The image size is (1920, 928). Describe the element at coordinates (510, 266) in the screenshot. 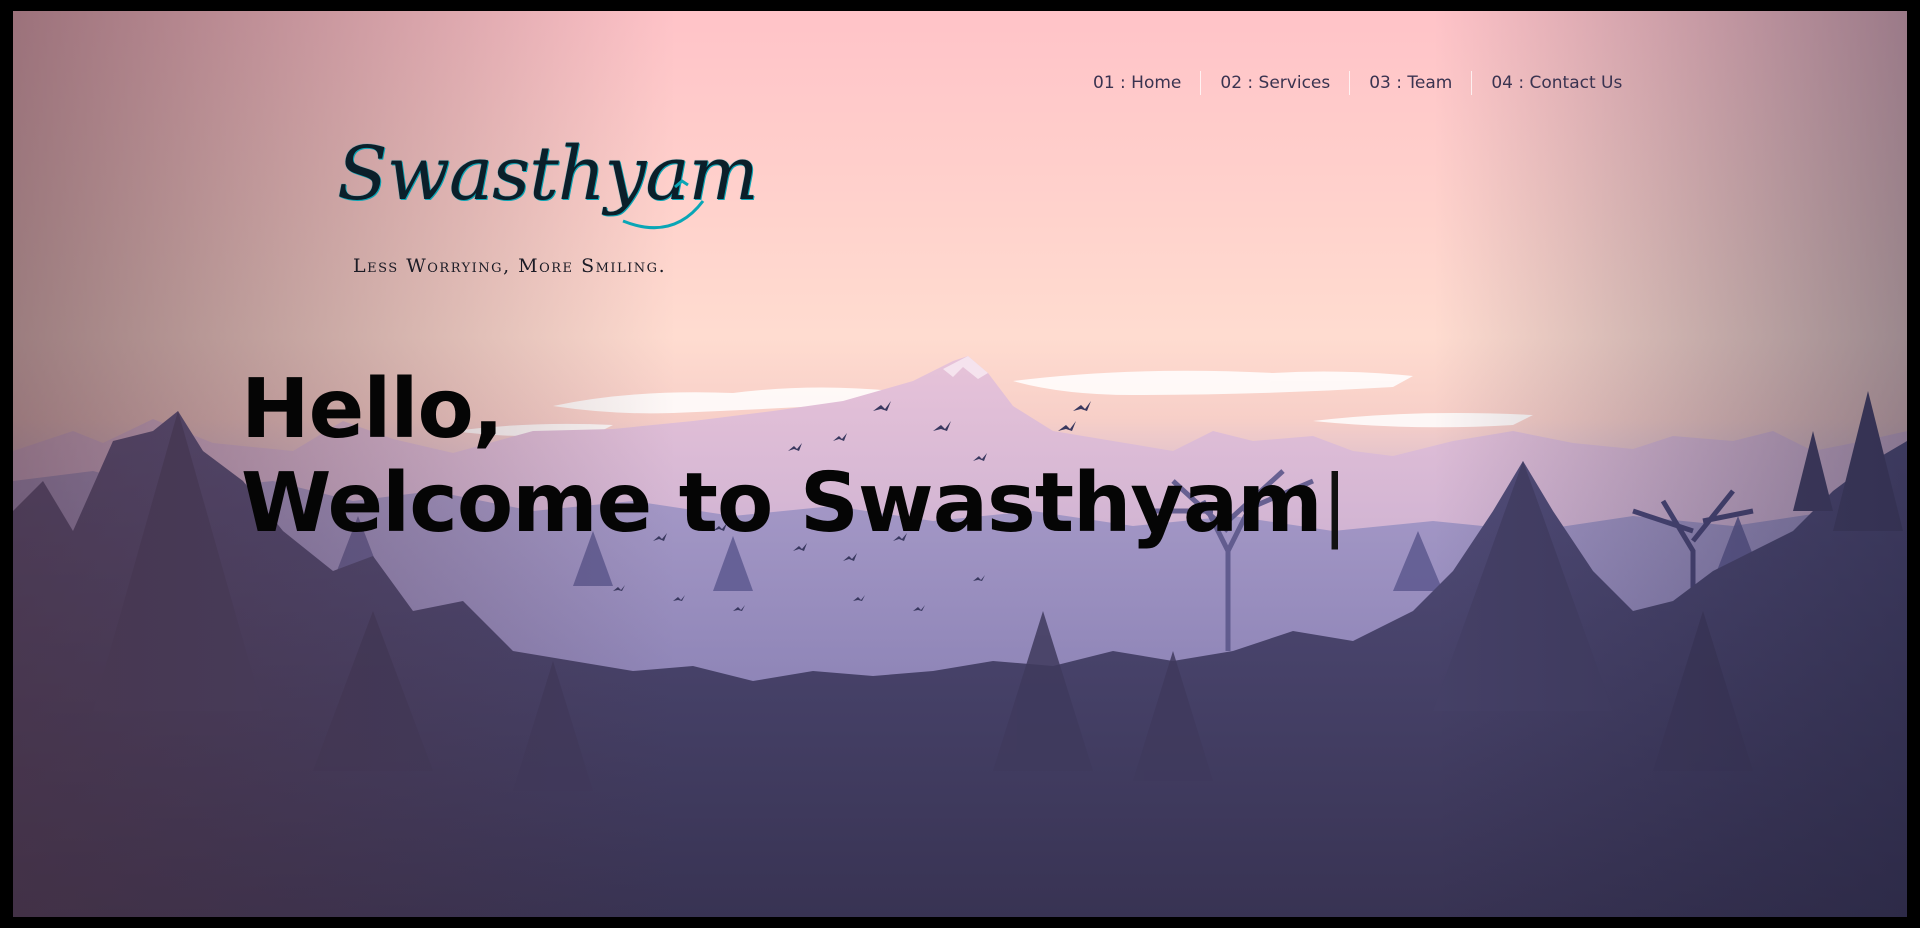

I see `logo-tagline: Less Worrying, More Smiling.` at that location.